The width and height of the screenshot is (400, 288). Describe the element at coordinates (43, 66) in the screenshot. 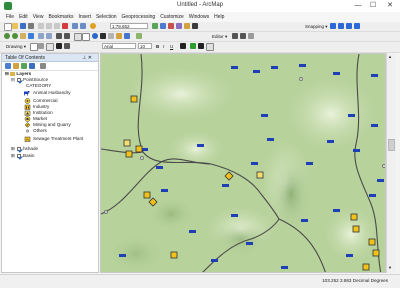

I see `toc-options-icon` at that location.